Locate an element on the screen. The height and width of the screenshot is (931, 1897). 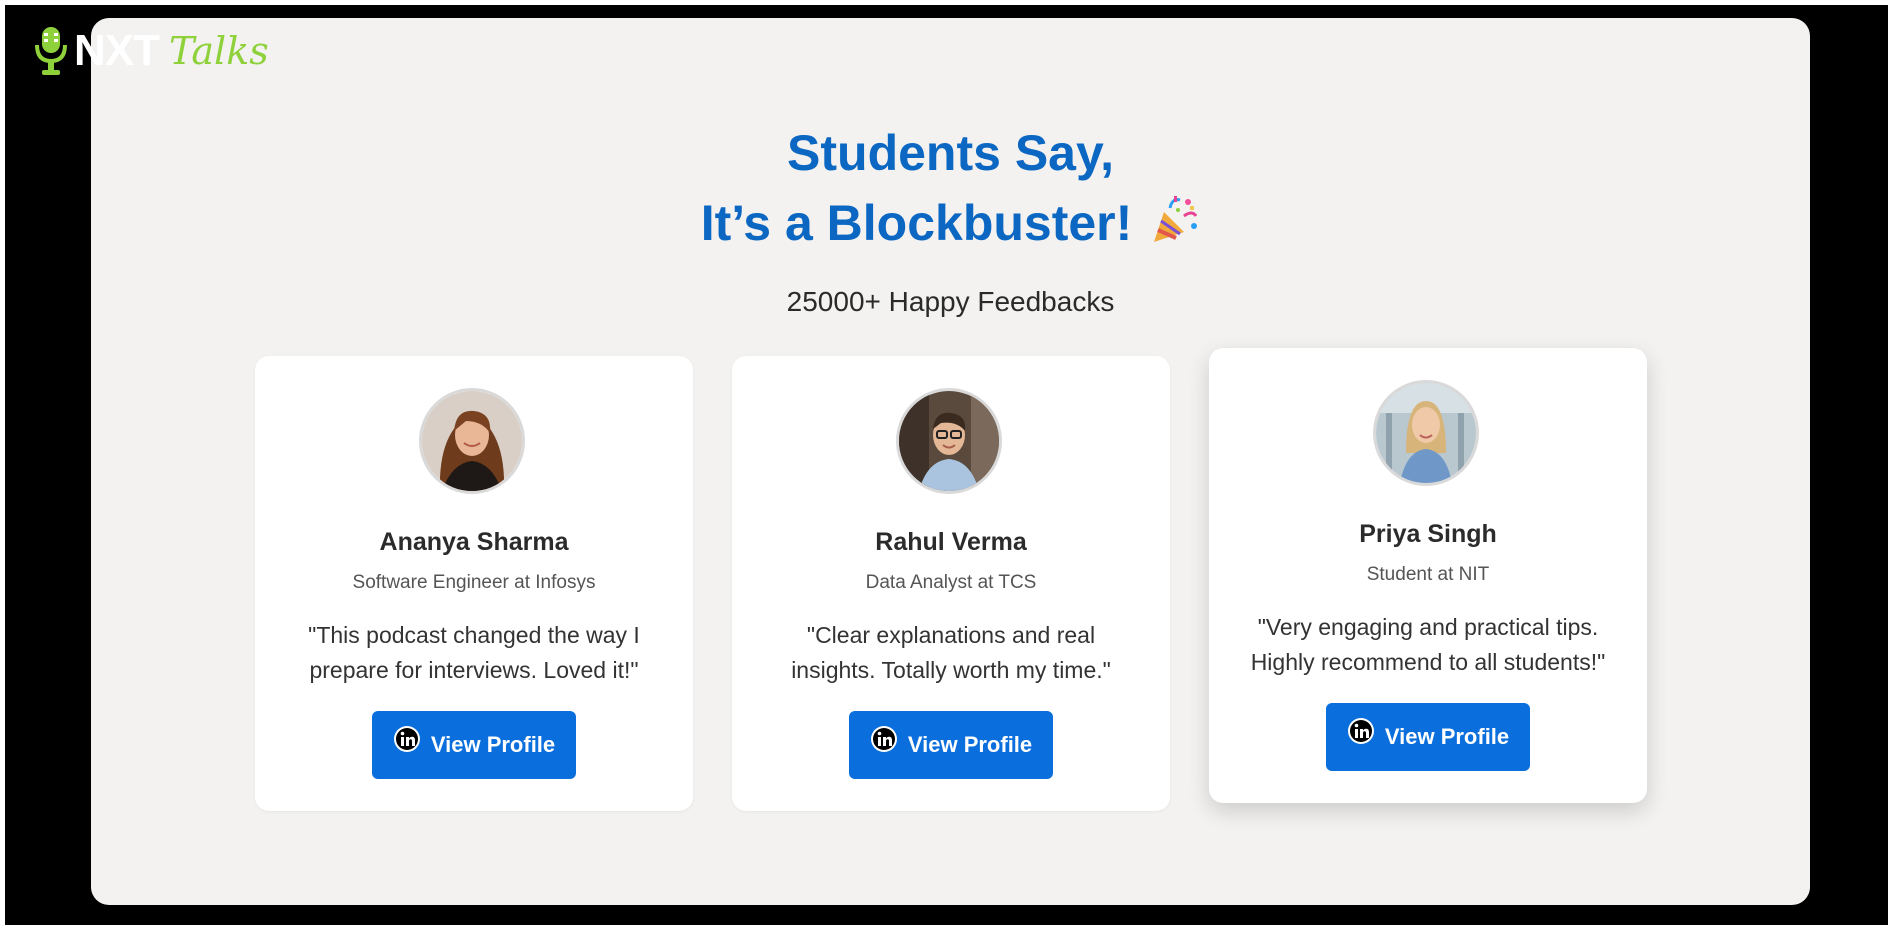
testimonial-role: Student at NIT is located at coordinates (1428, 574).